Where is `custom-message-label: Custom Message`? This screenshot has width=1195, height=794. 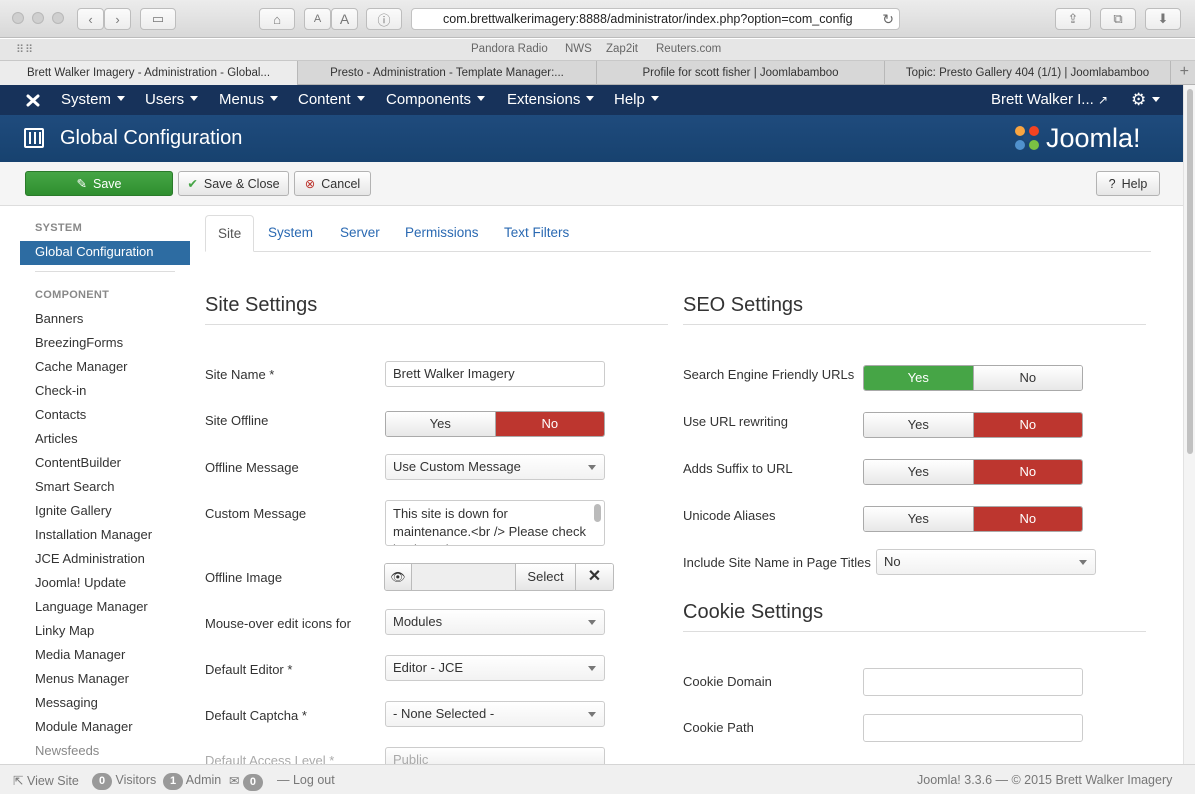 custom-message-label: Custom Message is located at coordinates (256, 513).